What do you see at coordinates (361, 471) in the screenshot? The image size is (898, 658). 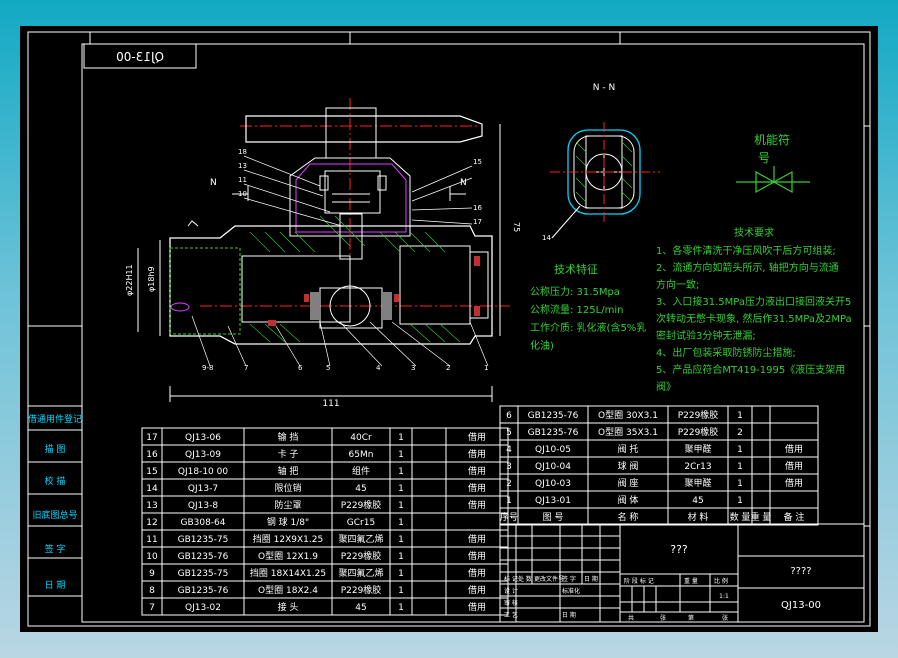 I see `bom-cell-material: 组件` at bounding box center [361, 471].